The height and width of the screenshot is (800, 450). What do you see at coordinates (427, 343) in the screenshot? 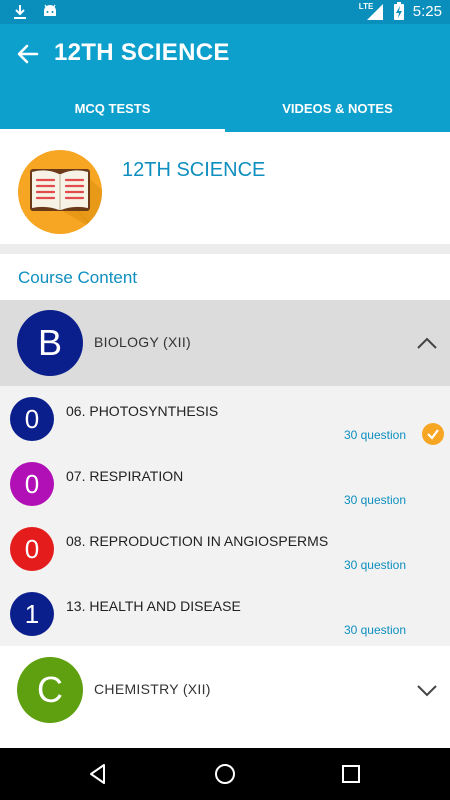
I see `chevron-up-icon` at bounding box center [427, 343].